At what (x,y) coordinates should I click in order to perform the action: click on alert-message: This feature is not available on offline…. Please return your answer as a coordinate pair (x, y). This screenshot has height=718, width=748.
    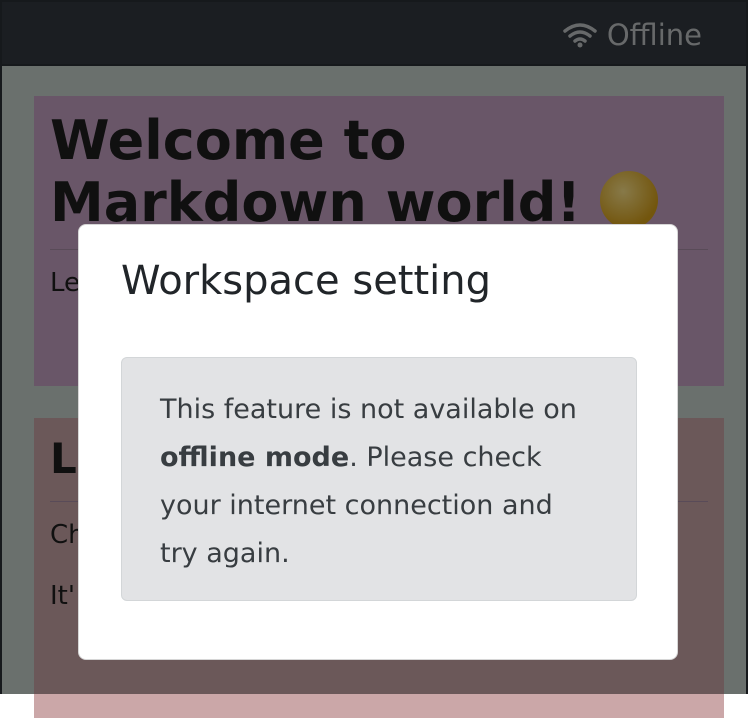
    Looking at the image, I should click on (368, 481).